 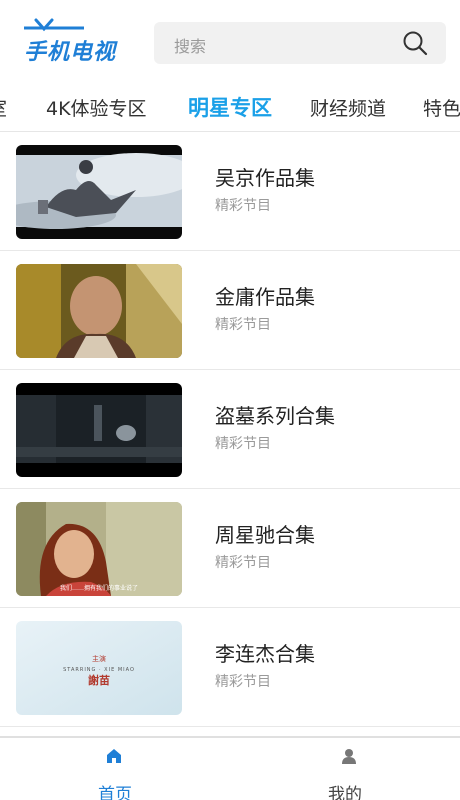 What do you see at coordinates (99, 680) in the screenshot?
I see `credit-name-text: 謝苗` at bounding box center [99, 680].